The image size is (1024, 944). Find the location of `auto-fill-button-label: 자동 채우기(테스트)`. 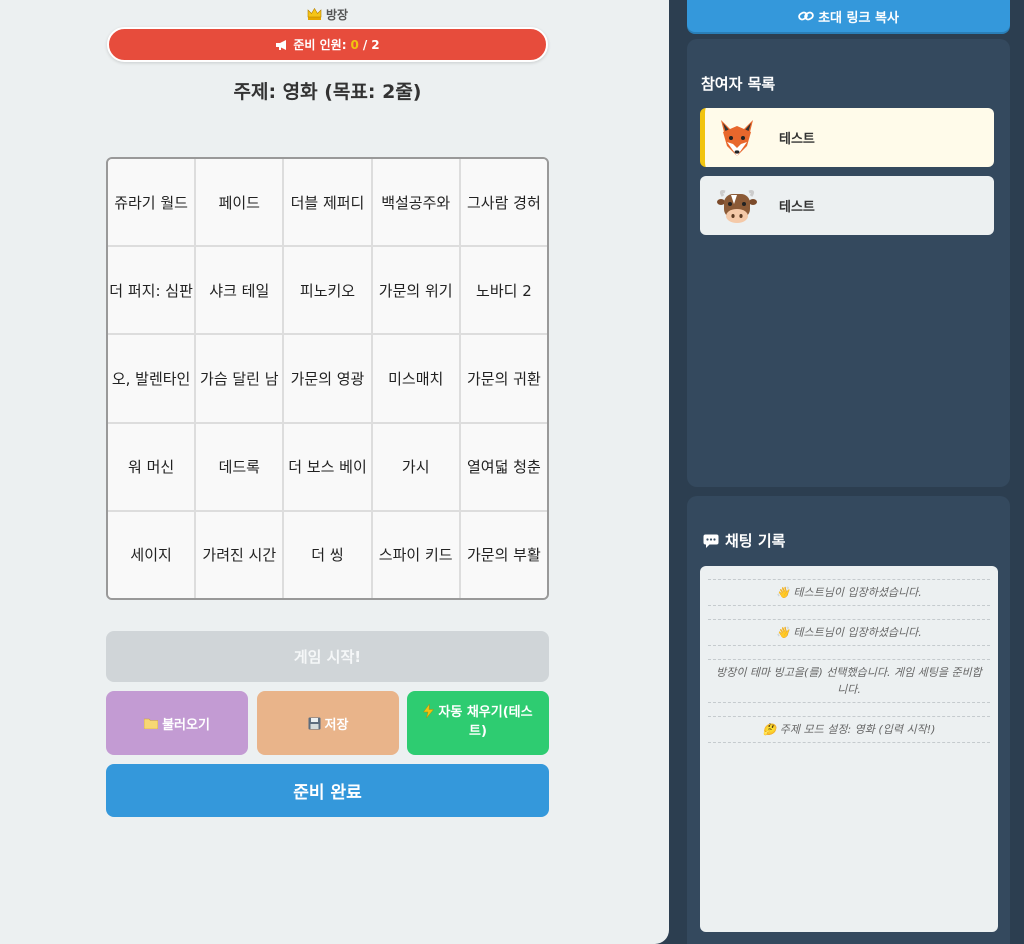

auto-fill-button-label: 자동 채우기(테스트) is located at coordinates (485, 722).